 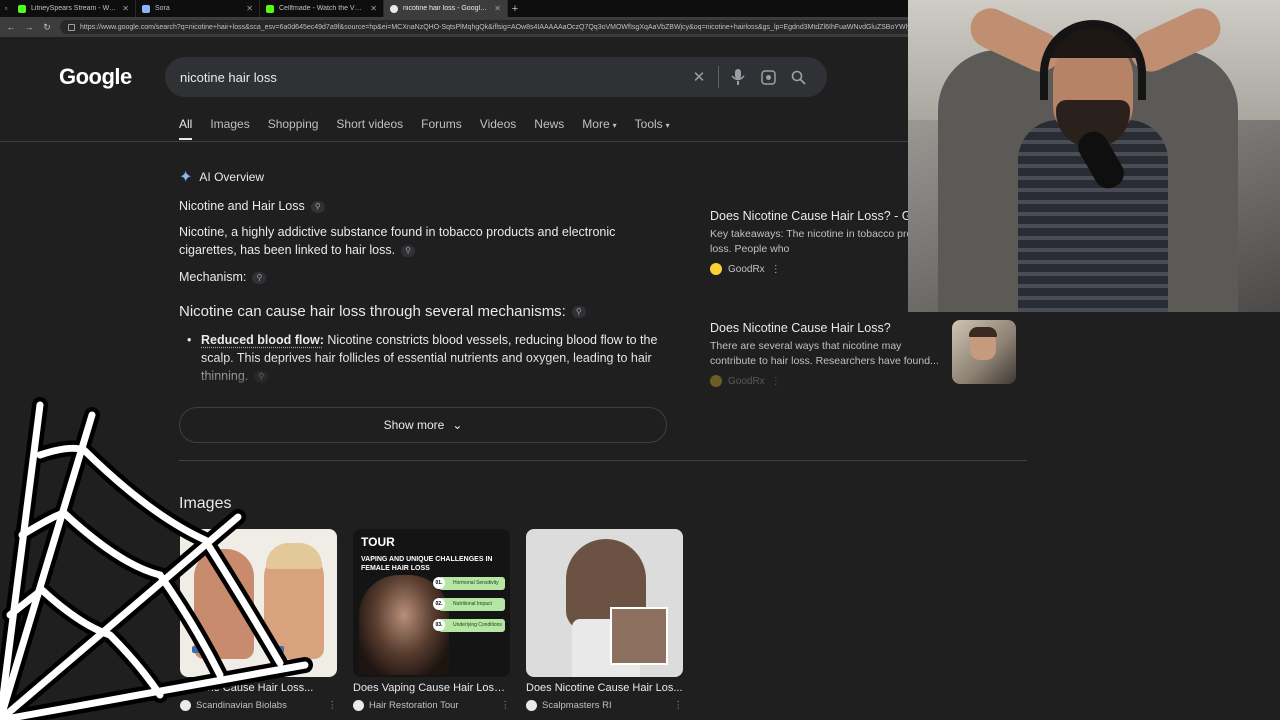 I want to click on back-icon: ←, so click(x=11, y=27).